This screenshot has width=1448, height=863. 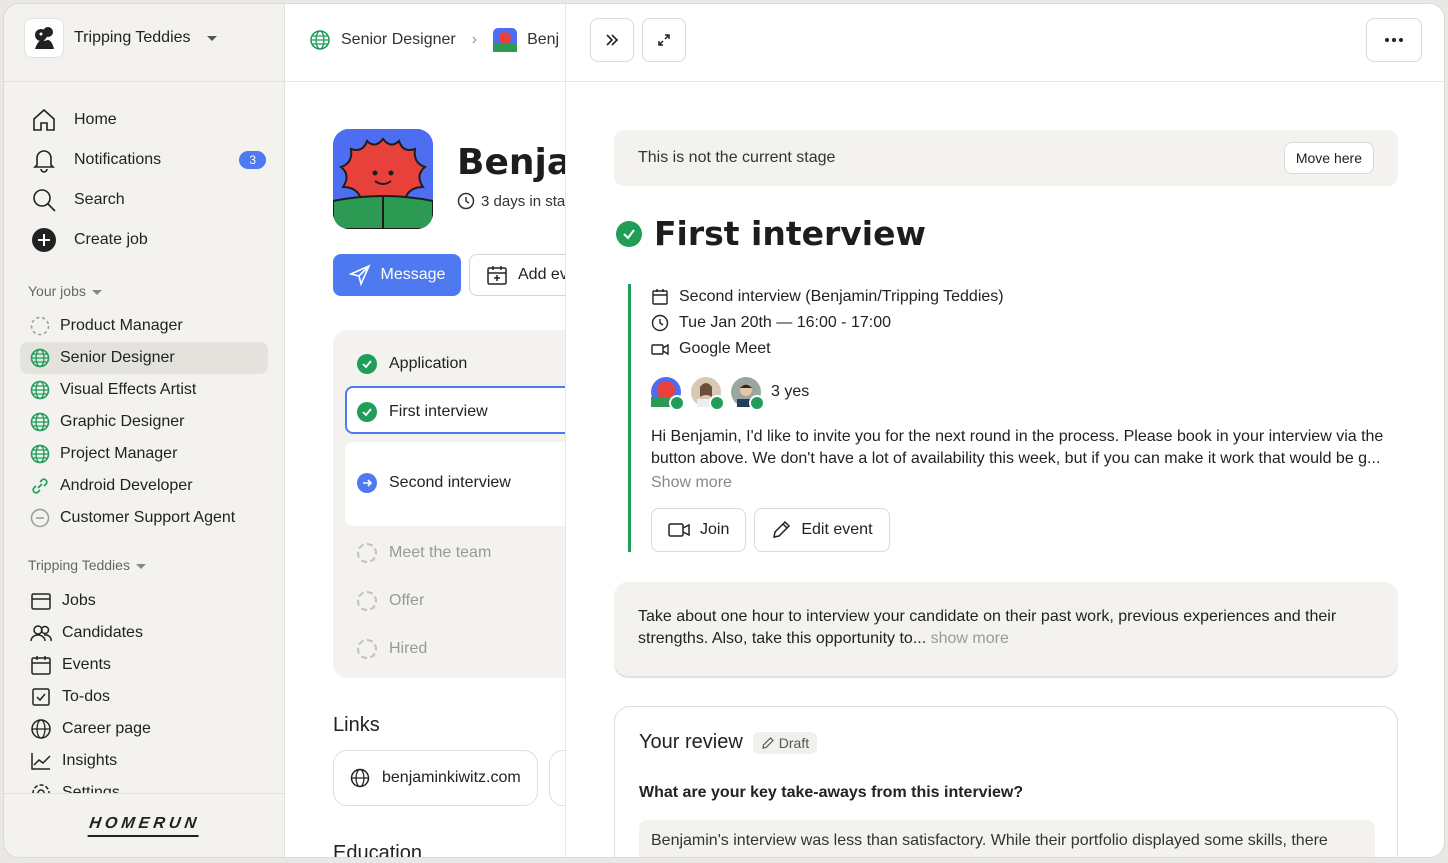 What do you see at coordinates (144, 486) in the screenshot?
I see `job-item: Android Developer` at bounding box center [144, 486].